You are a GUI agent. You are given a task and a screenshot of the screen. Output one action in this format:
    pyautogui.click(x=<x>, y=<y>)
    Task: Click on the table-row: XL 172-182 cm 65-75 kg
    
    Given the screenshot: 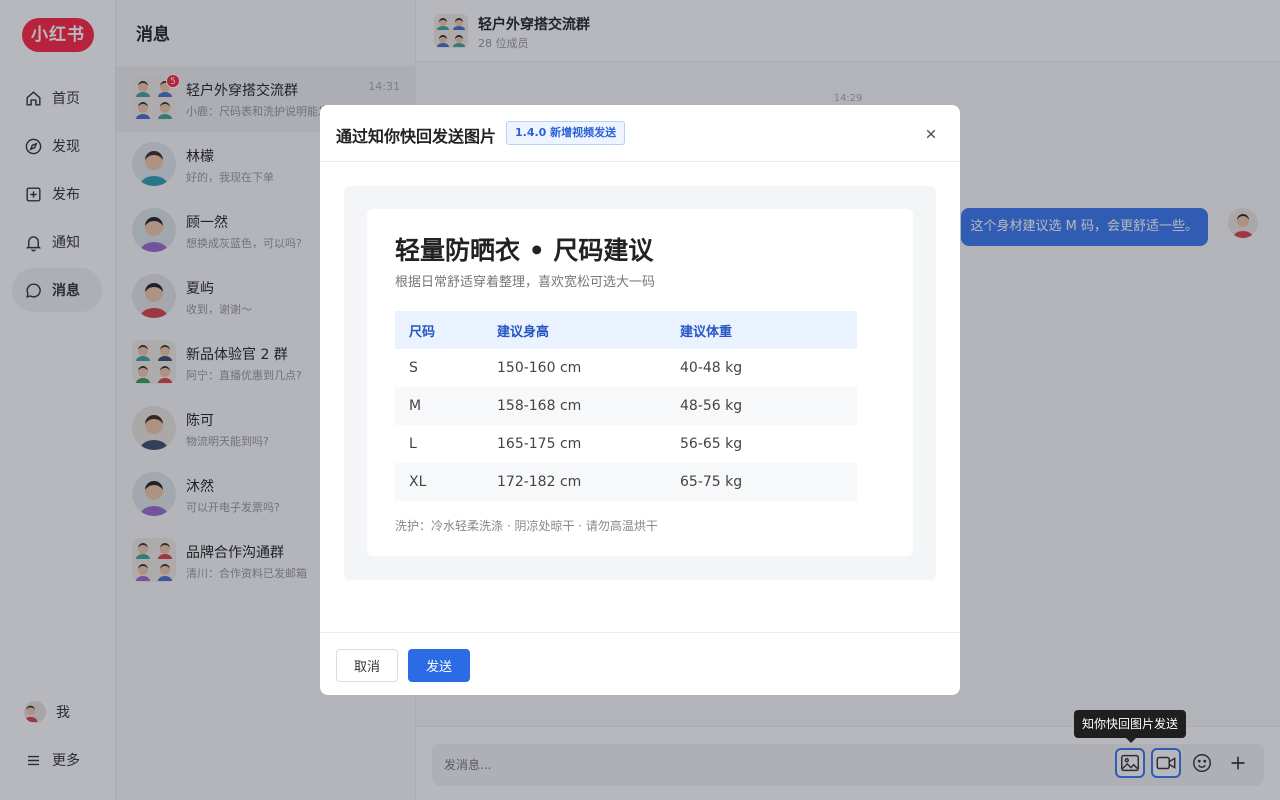 What is the action you would take?
    pyautogui.click(x=626, y=482)
    